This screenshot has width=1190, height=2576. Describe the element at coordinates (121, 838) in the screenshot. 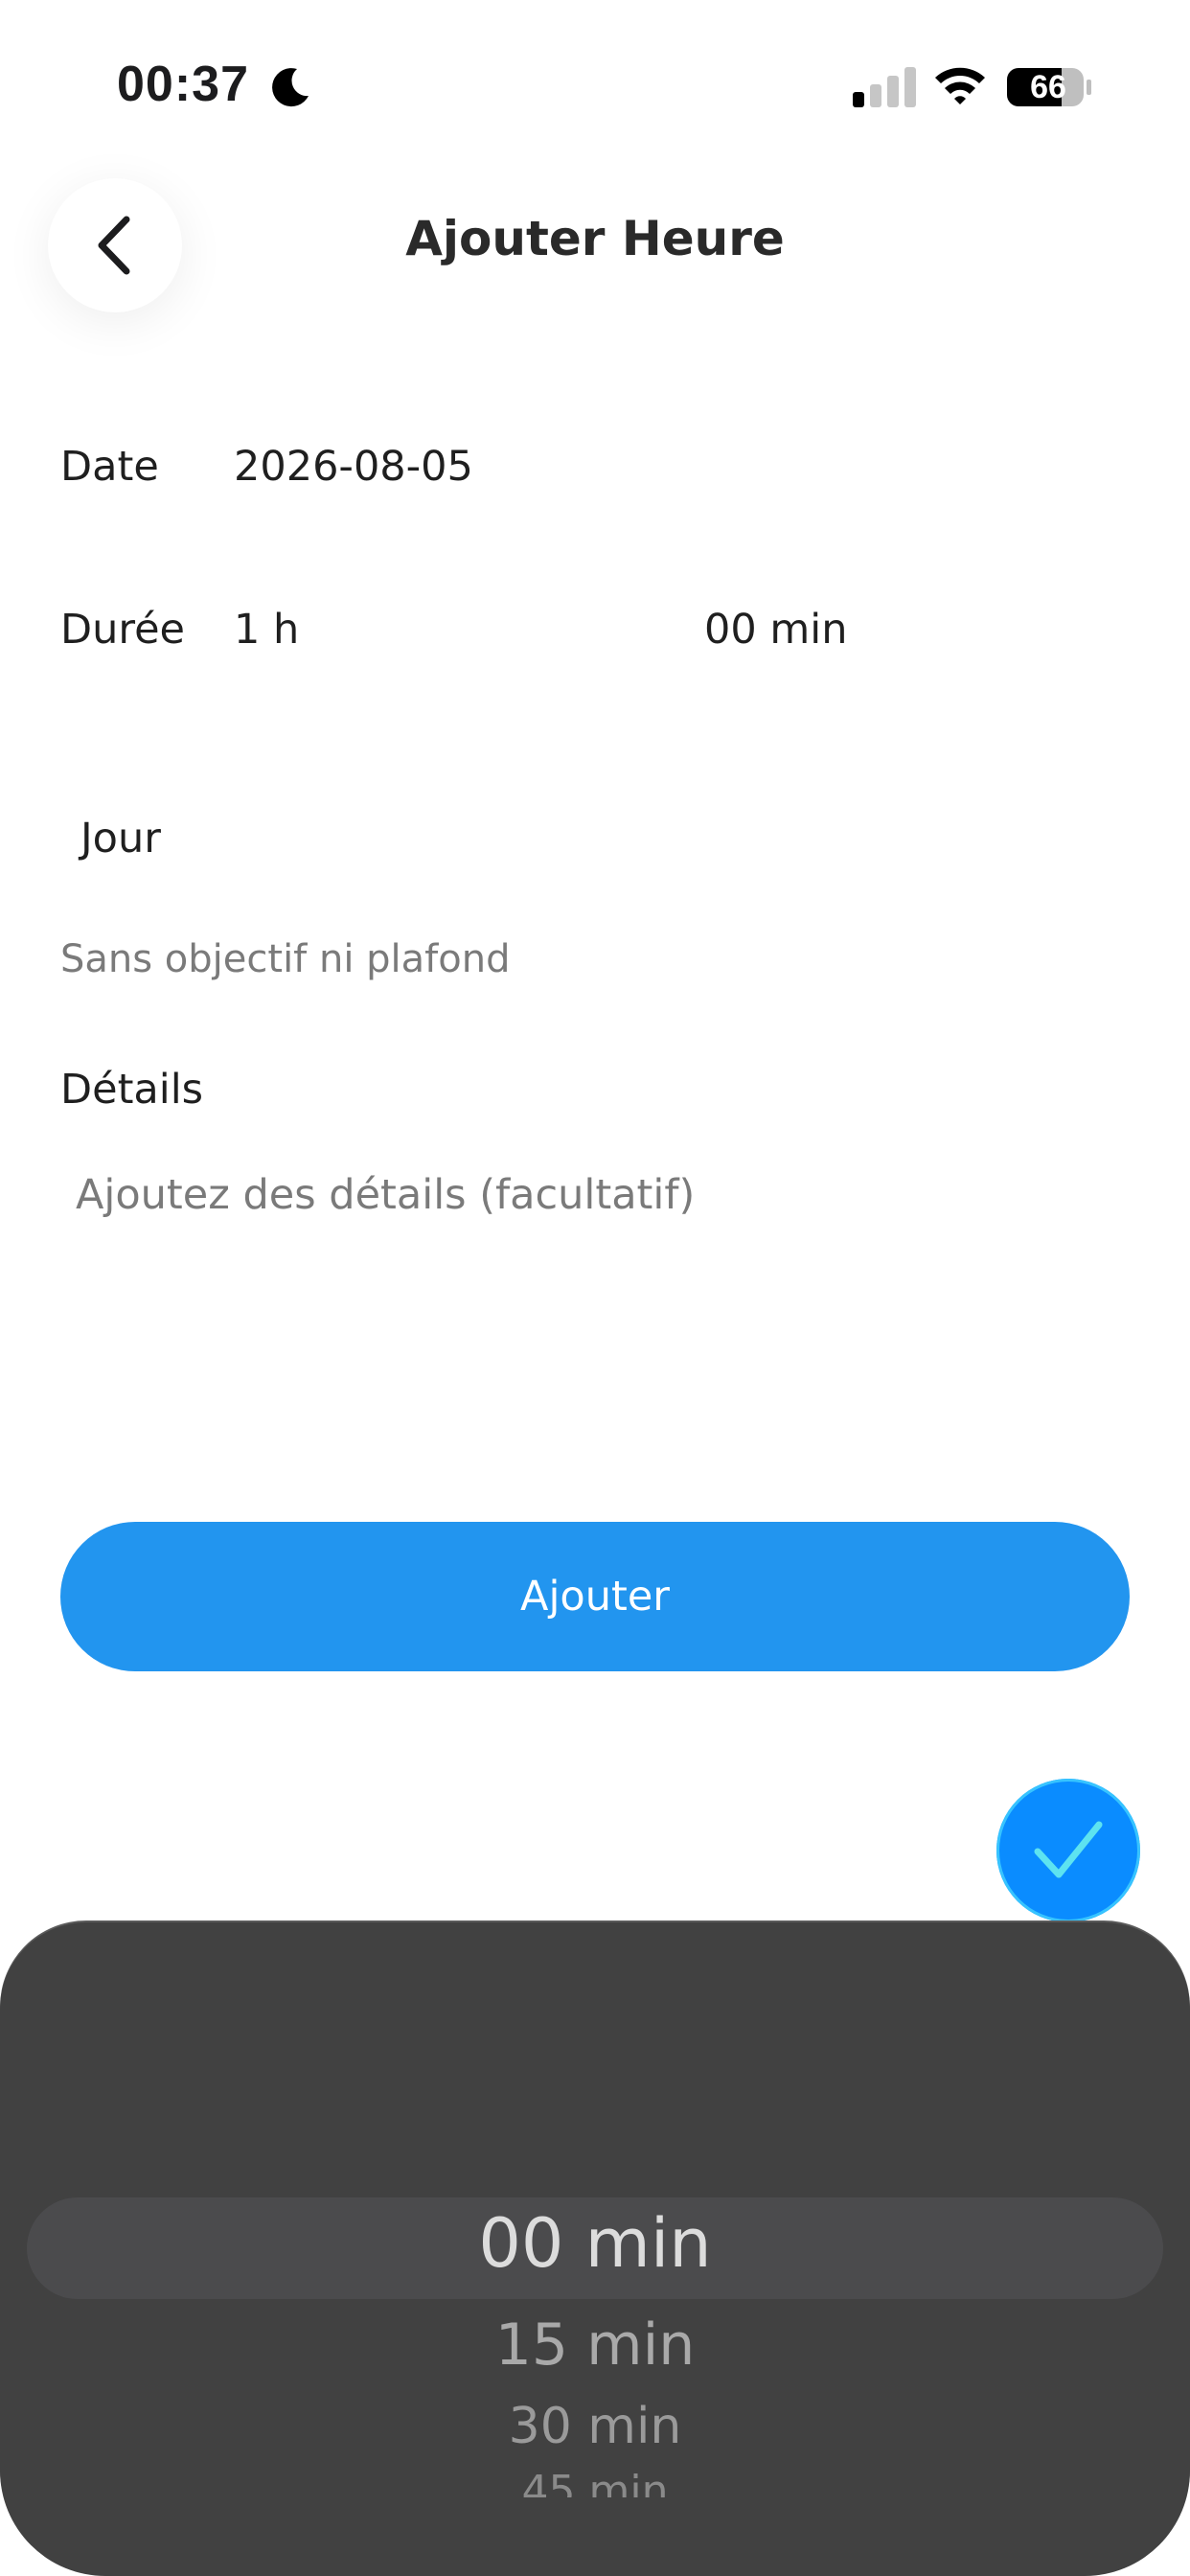

I see `period-label: Jour` at that location.